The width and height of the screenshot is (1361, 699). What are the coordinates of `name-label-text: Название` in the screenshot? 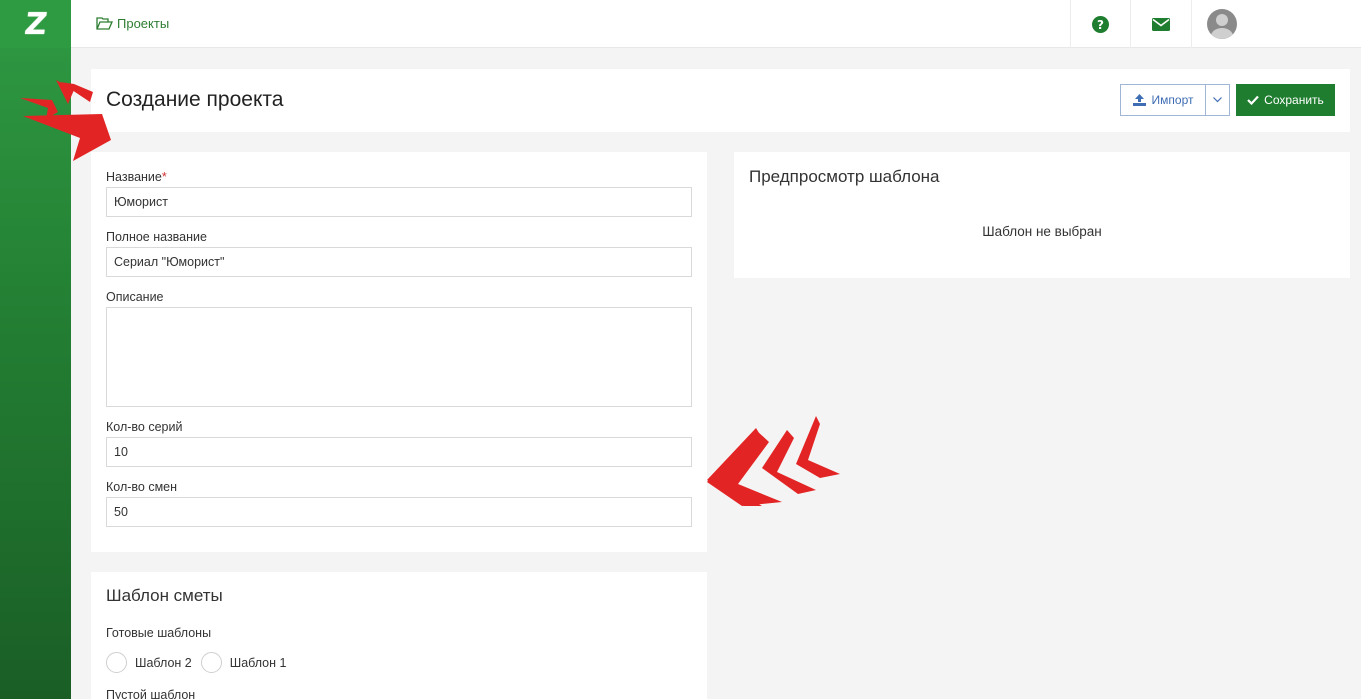 It's located at (134, 177).